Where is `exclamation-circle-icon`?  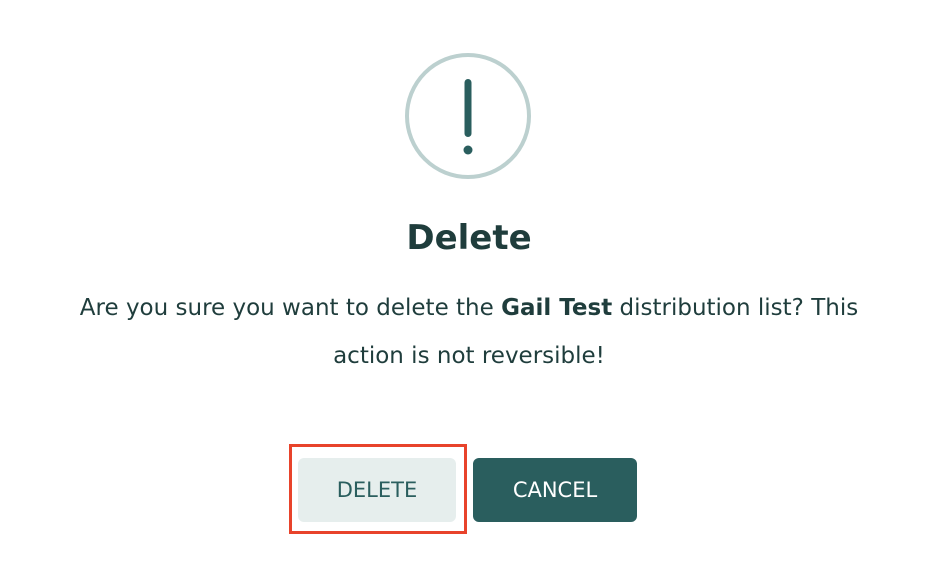
exclamation-circle-icon is located at coordinates (468, 116).